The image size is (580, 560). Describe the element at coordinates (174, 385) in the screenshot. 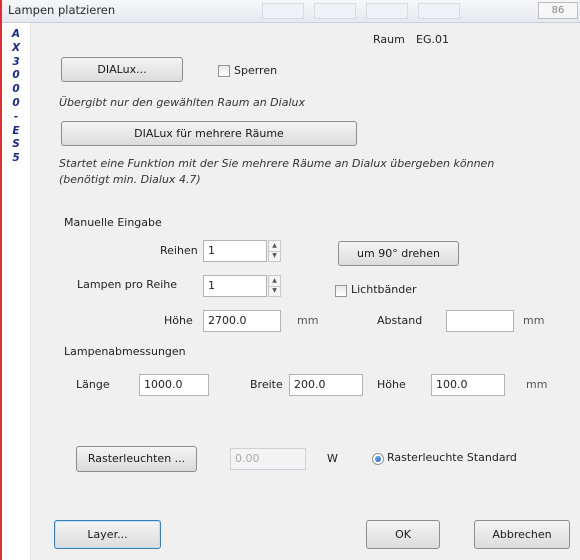

I see `laenge-input: 1000.0` at that location.